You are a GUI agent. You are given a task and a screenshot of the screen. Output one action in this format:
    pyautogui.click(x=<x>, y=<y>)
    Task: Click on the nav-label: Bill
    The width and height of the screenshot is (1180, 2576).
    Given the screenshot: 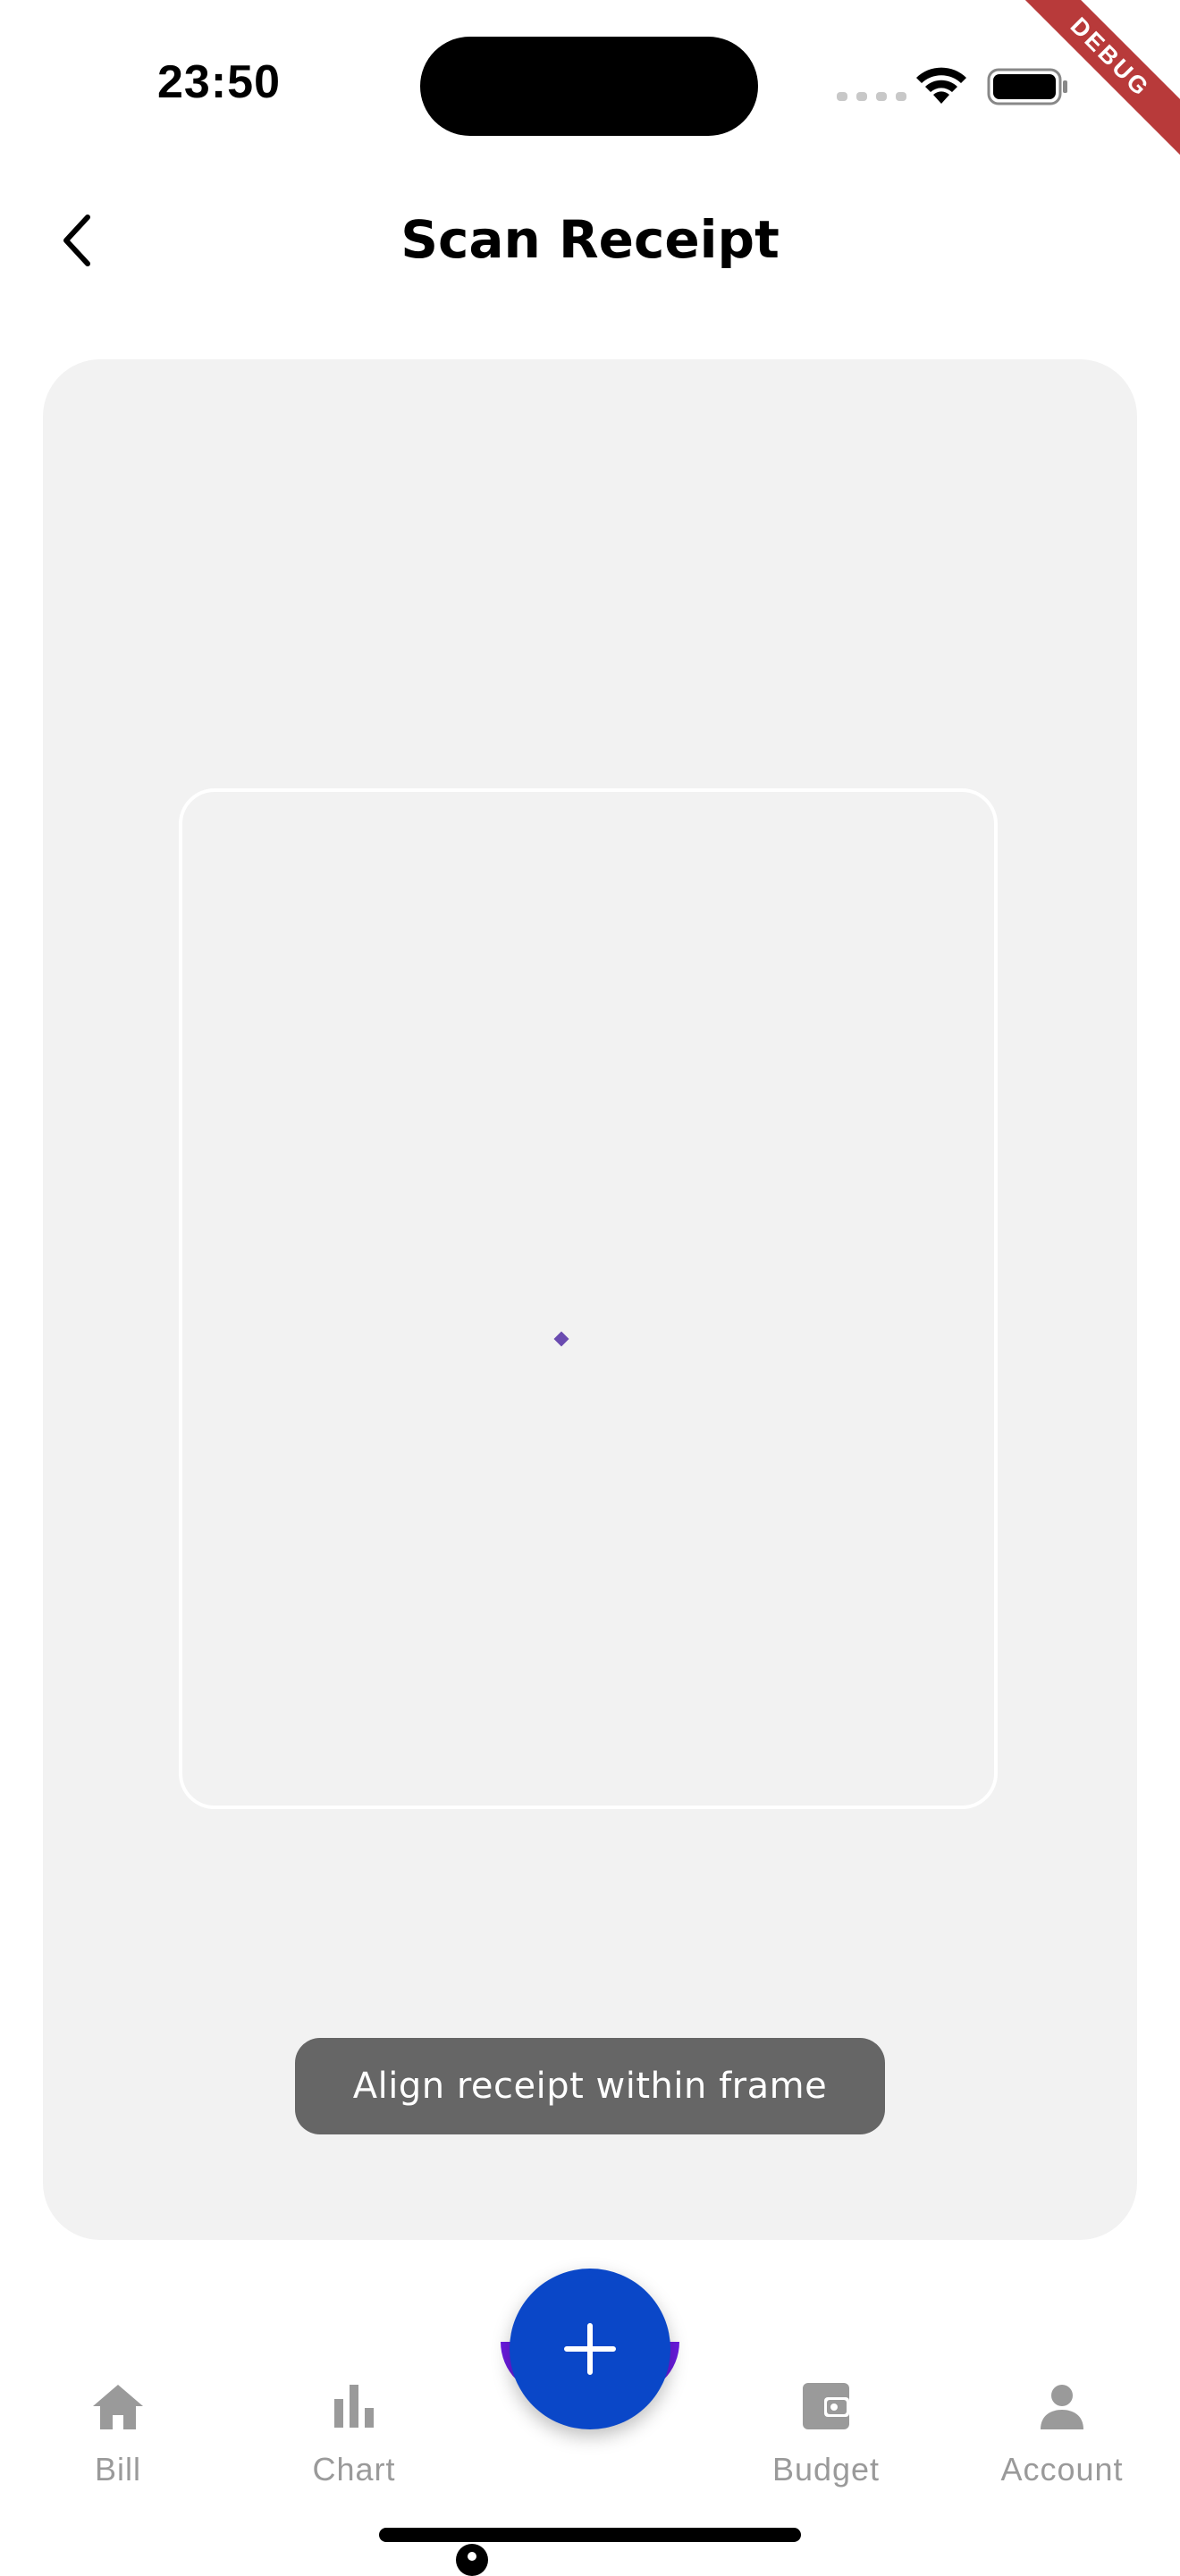 What is the action you would take?
    pyautogui.click(x=117, y=2470)
    